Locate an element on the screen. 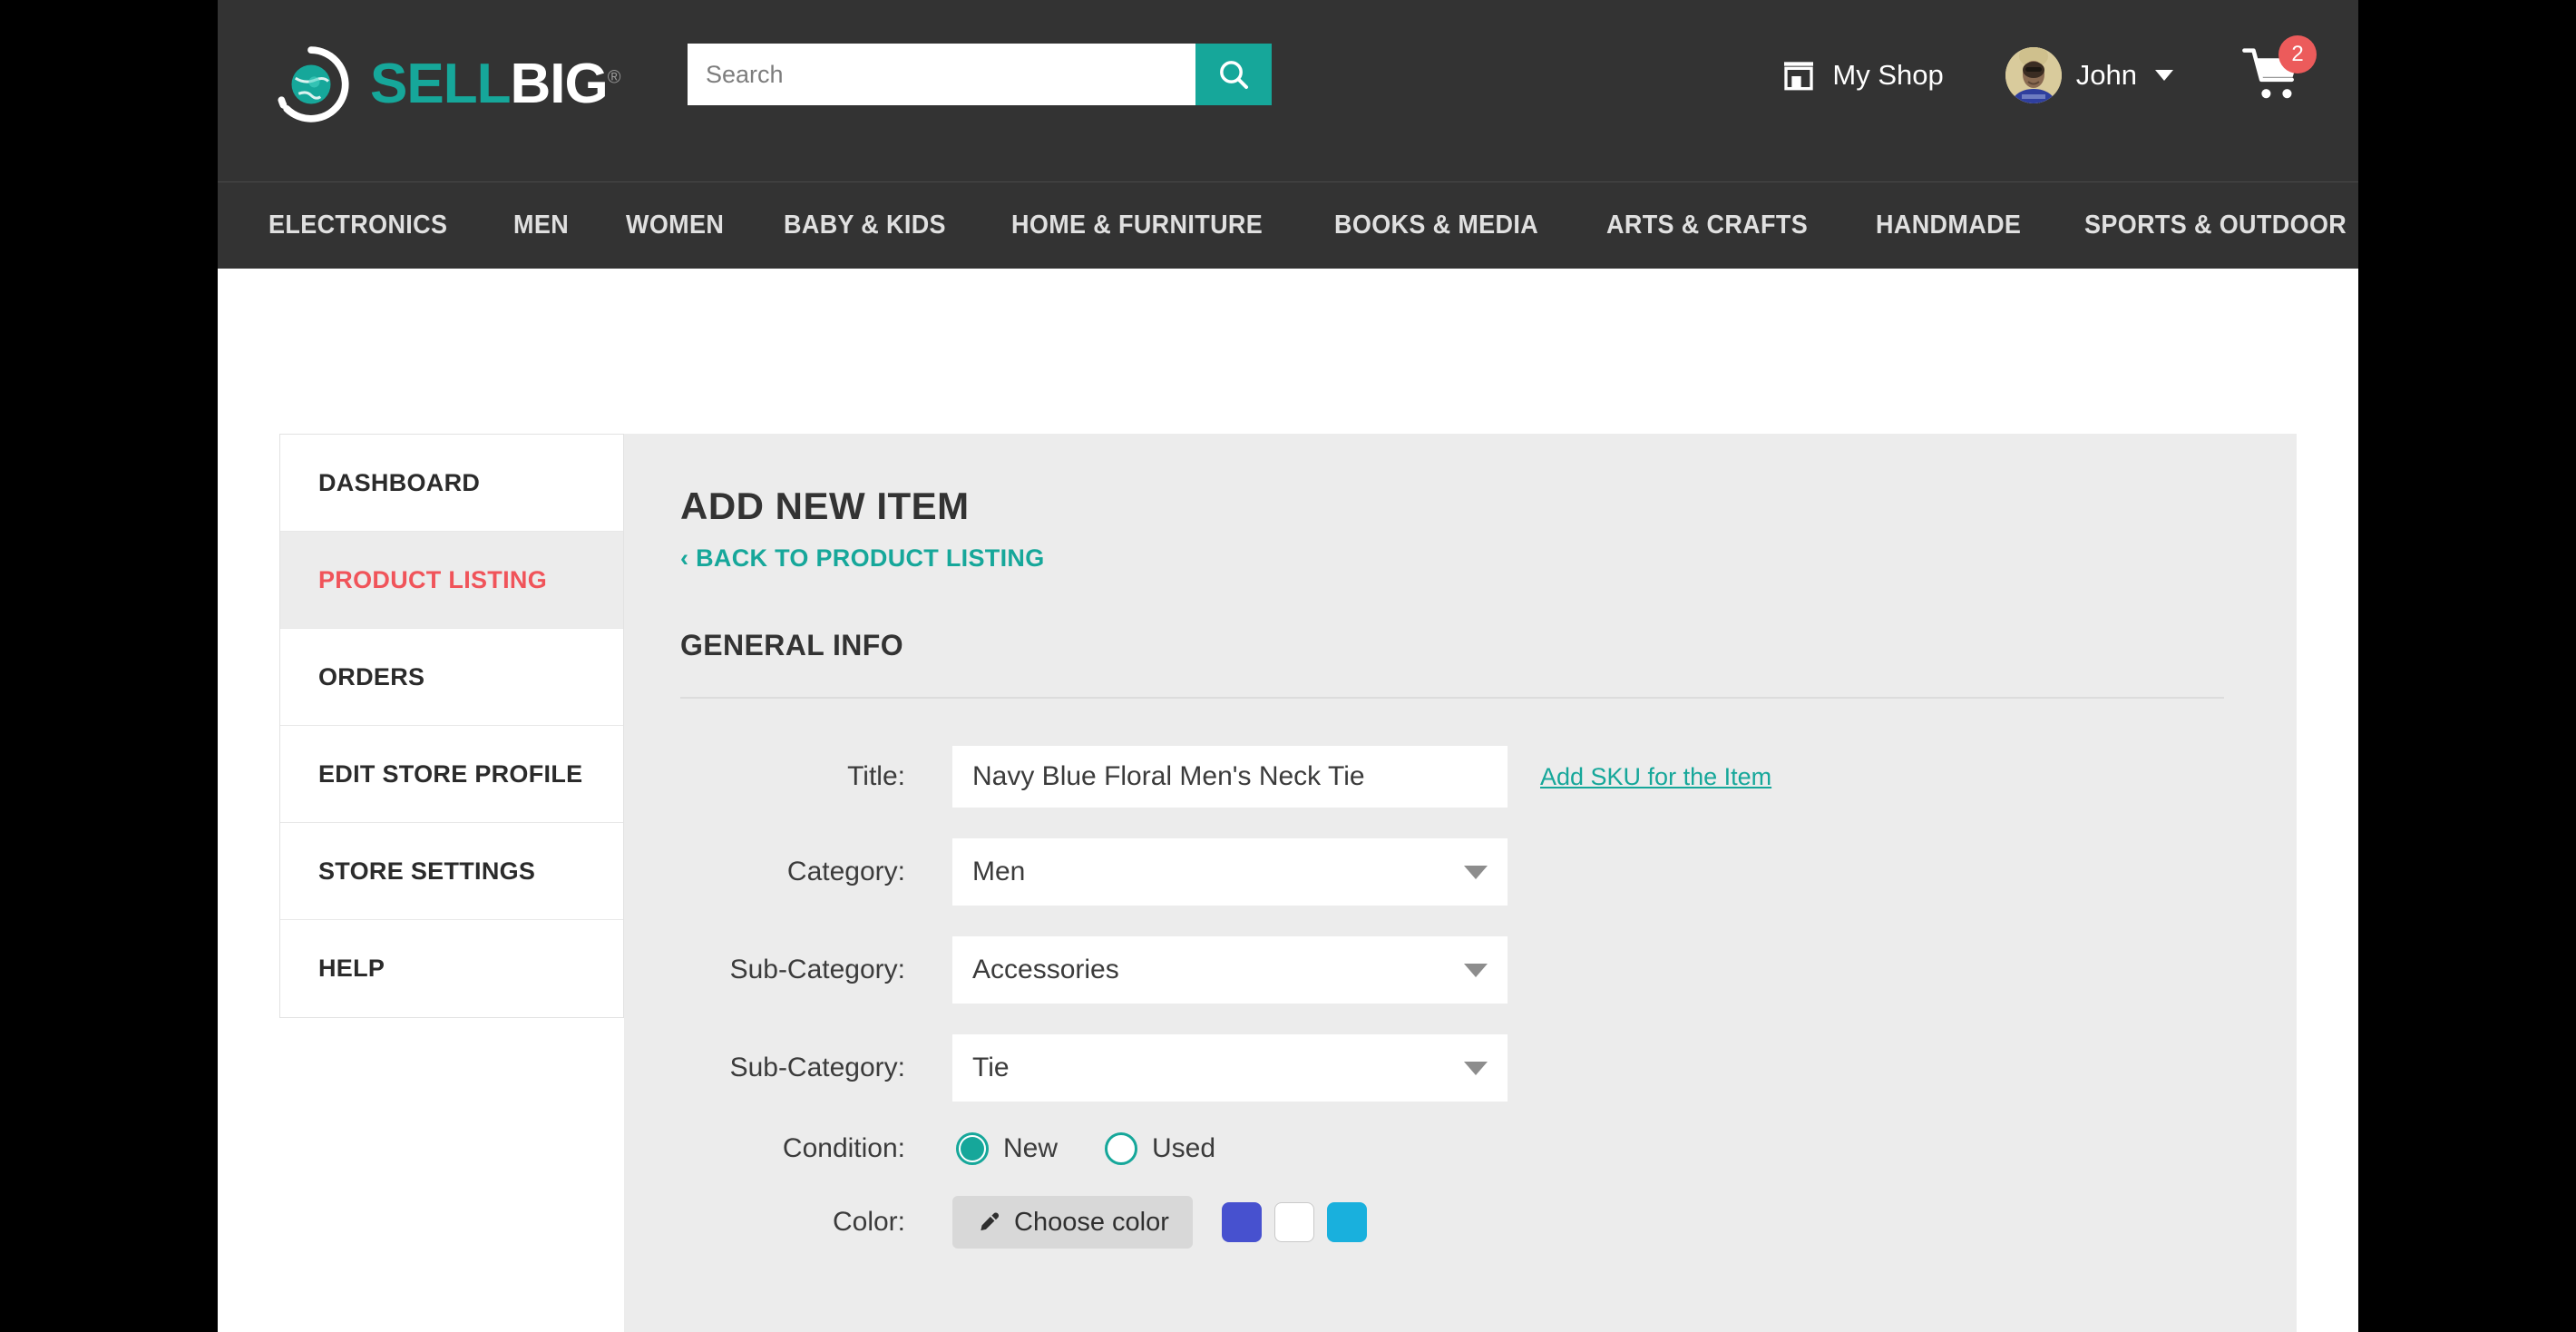  choose-color-button: Choose color is located at coordinates (1072, 1222).